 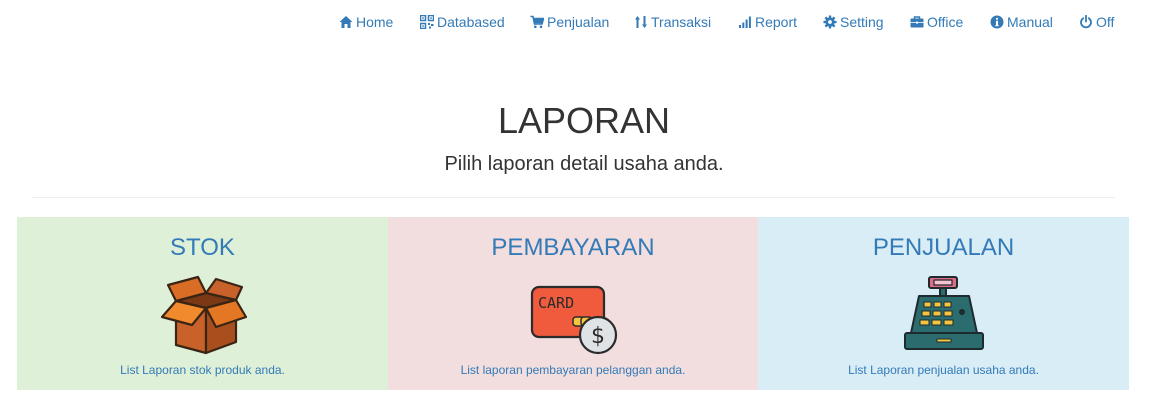 I want to click on nav-setting-link: Setting, so click(x=853, y=22).